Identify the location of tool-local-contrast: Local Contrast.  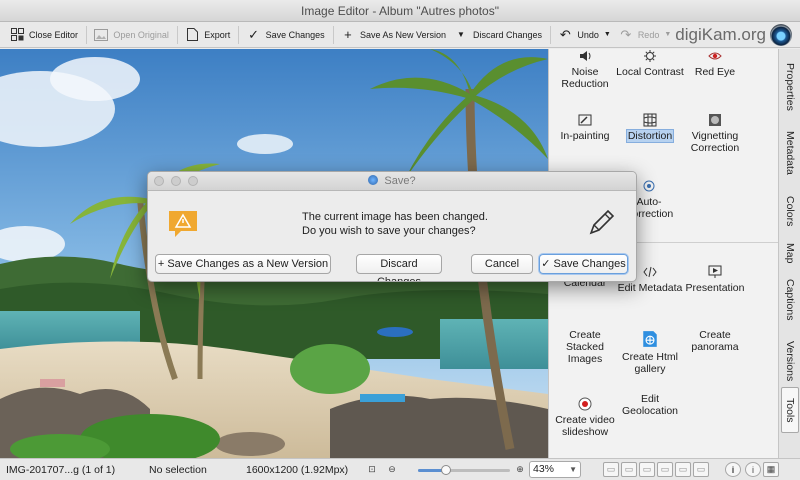
(650, 63).